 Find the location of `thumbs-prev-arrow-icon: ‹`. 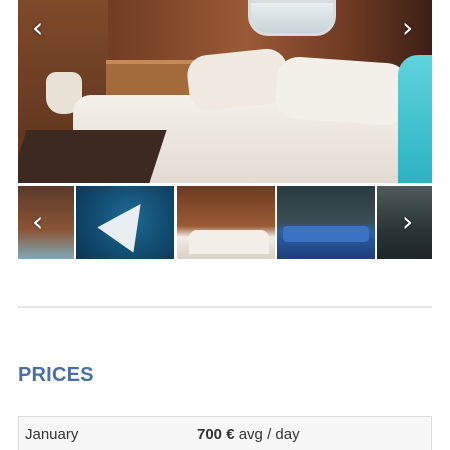

thumbs-prev-arrow-icon: ‹ is located at coordinates (37, 222).